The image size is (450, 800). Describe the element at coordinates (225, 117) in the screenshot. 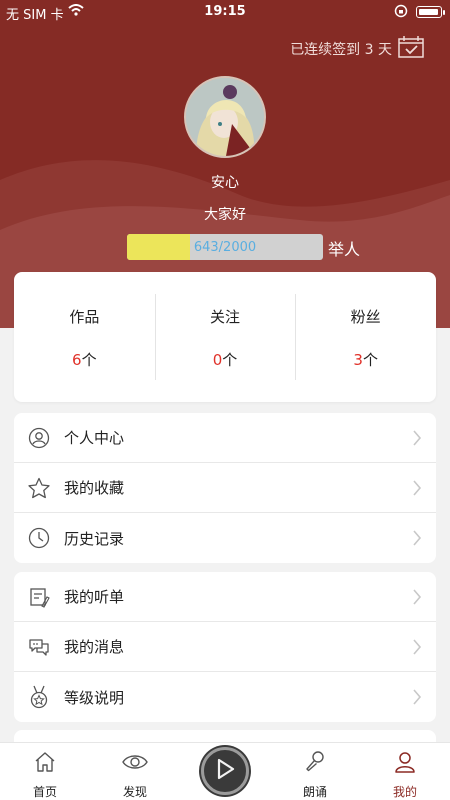

I see `avatar` at that location.